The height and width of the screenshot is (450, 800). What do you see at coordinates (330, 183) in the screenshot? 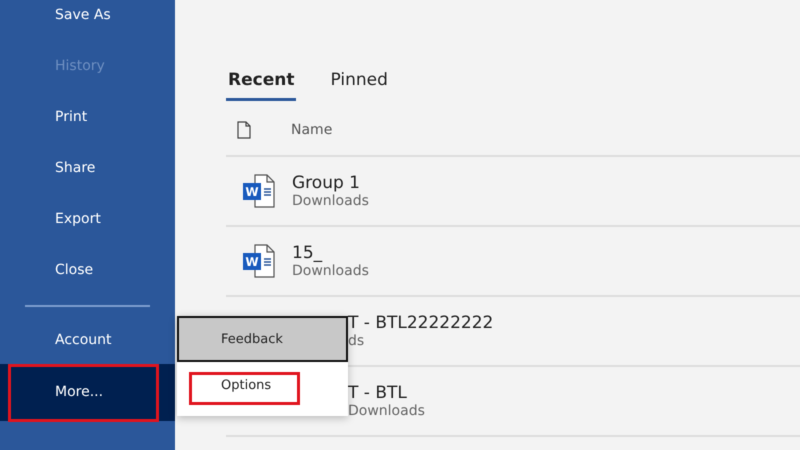
I see `file-name: Group 1` at bounding box center [330, 183].